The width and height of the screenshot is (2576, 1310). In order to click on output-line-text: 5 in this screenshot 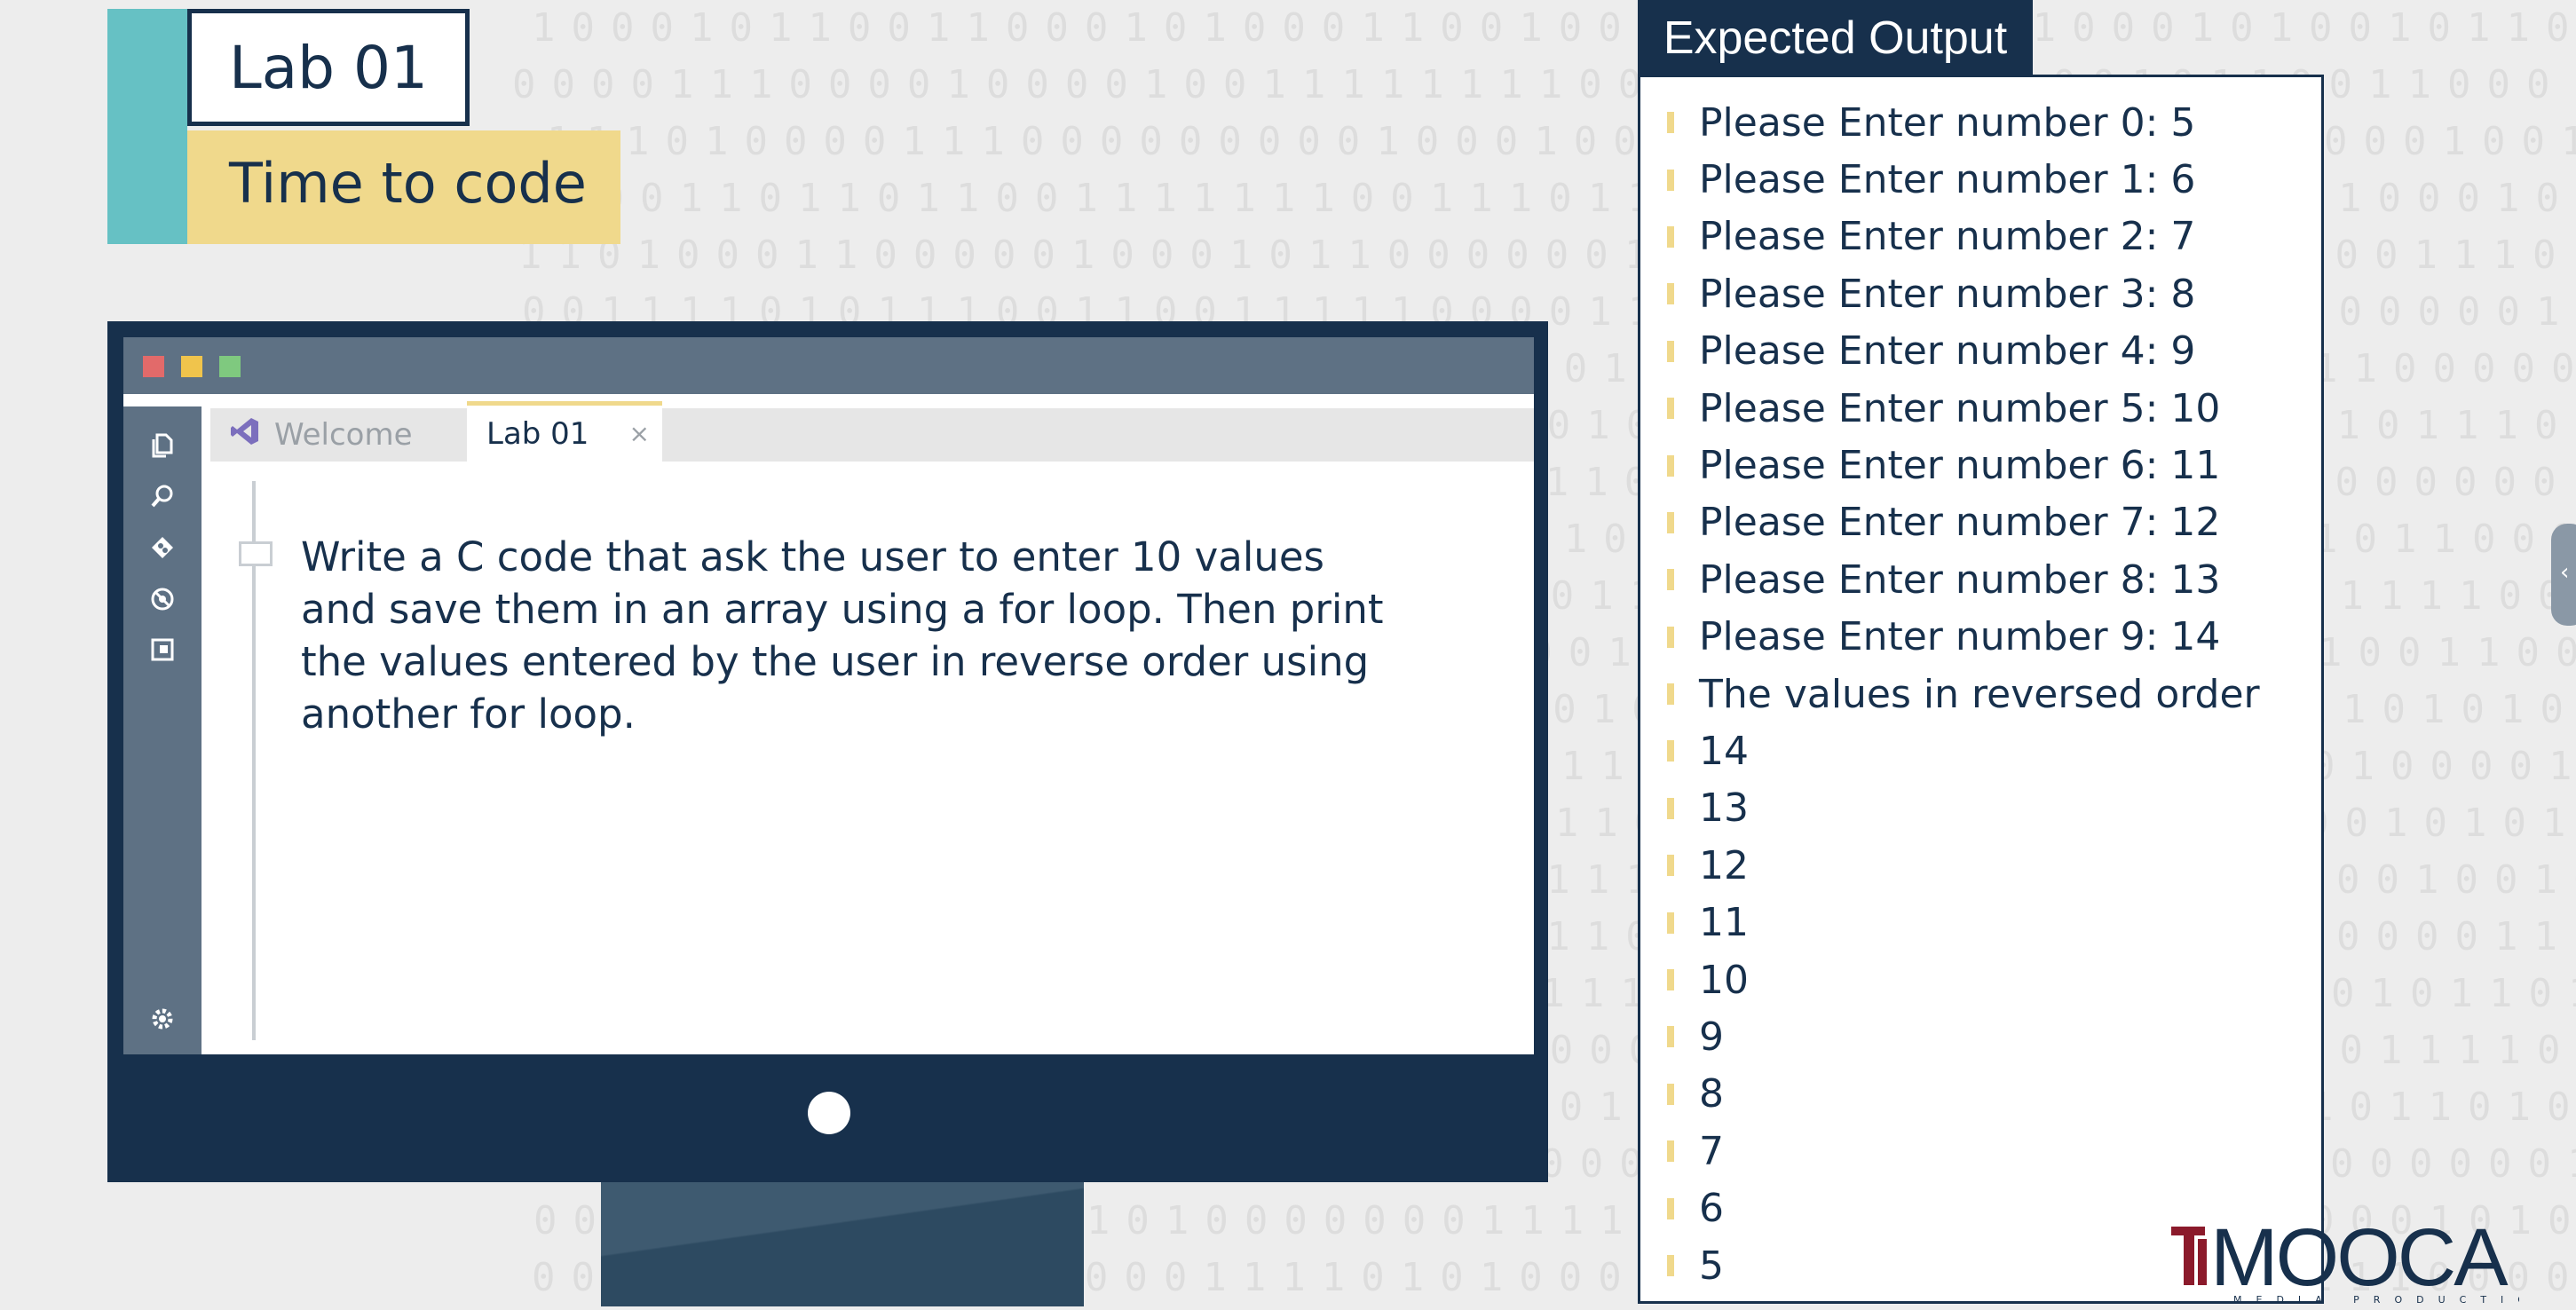, I will do `click(1711, 1266)`.